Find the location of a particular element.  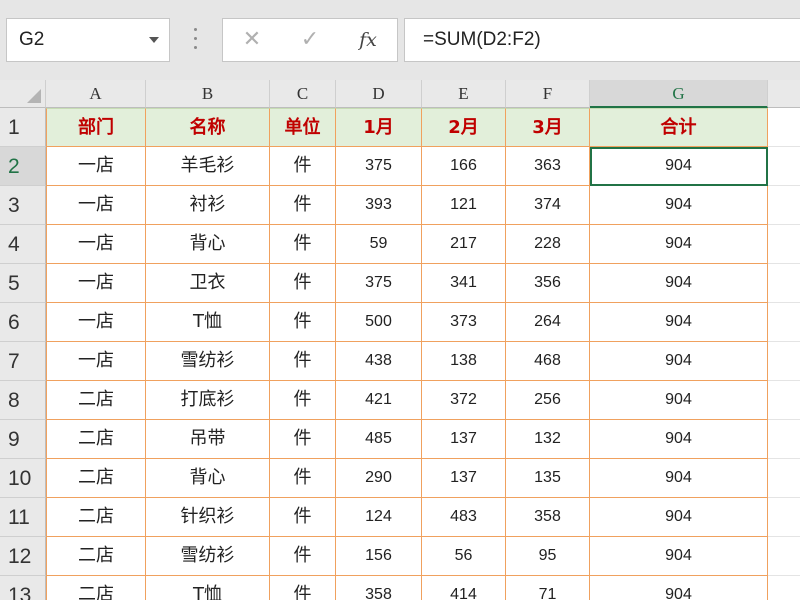

table-cell: 485 is located at coordinates (379, 439).